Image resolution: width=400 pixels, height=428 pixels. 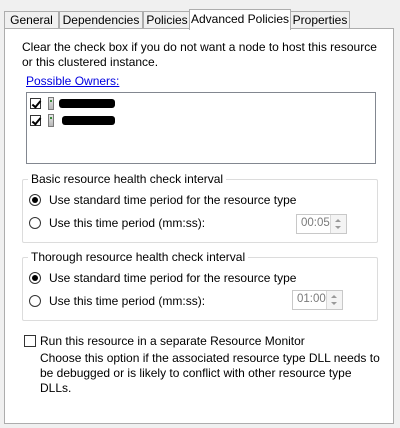 I want to click on thorough-custom-label: Use this time period (mm:ss):, so click(x=127, y=301).